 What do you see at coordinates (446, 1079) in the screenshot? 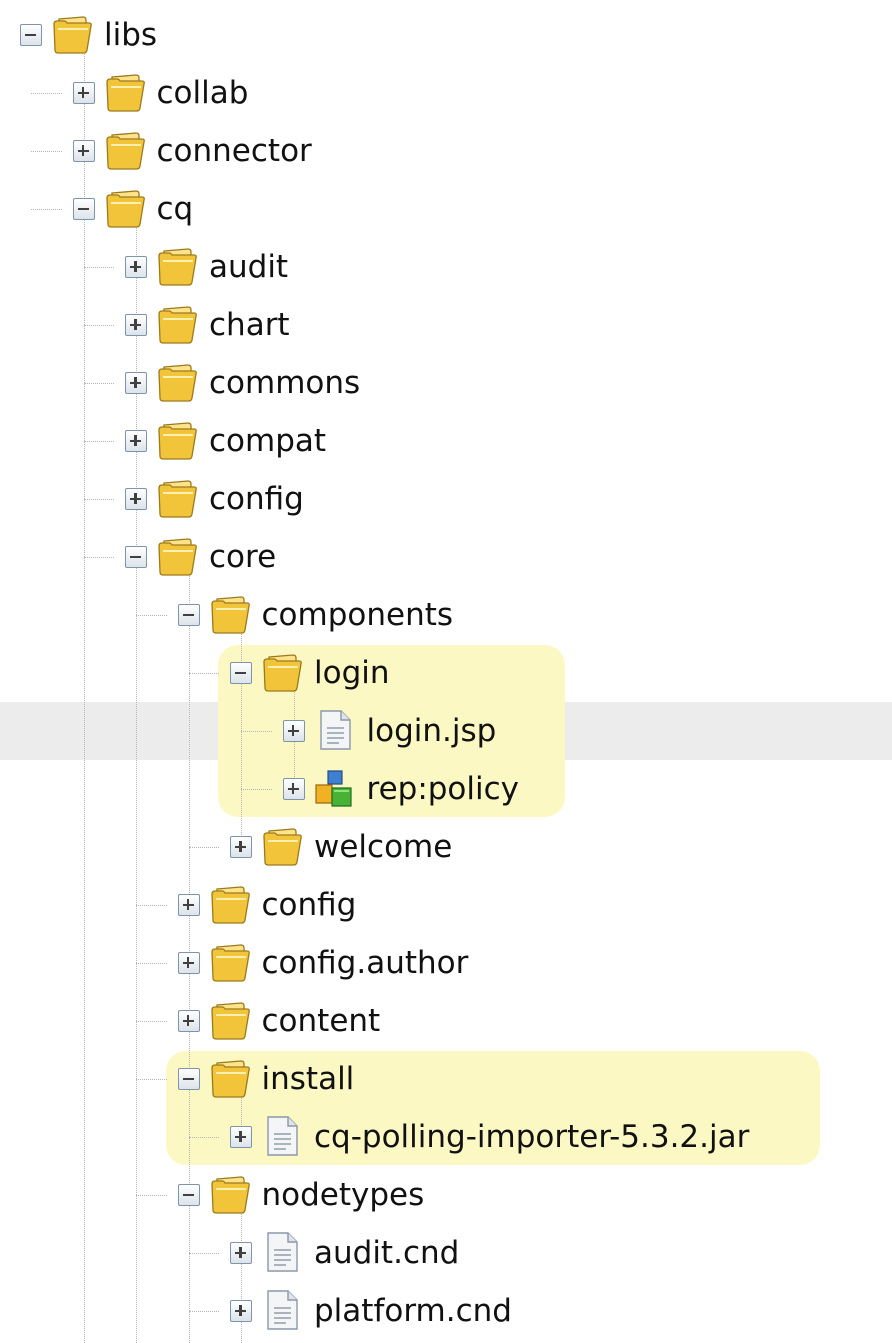
I see `tree-node-install: install` at bounding box center [446, 1079].